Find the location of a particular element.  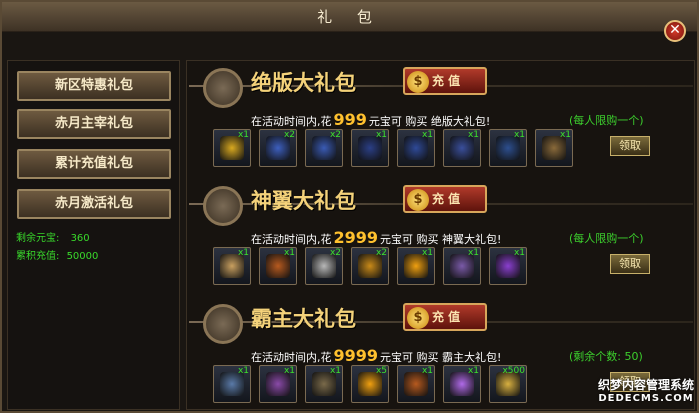

desc-suffix: 元宝可 购买 绝版大礼包! is located at coordinates (429, 121).